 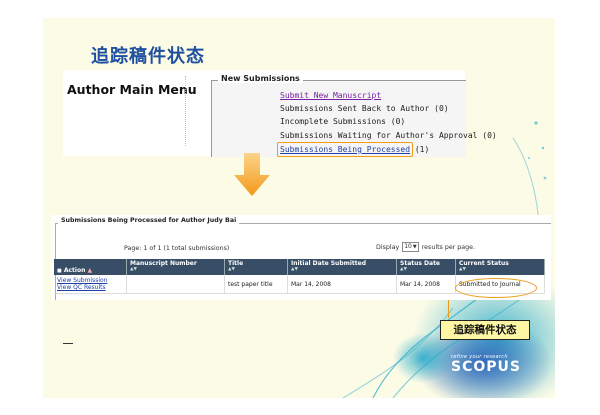 I want to click on action-cell: View Submission View QC Results, so click(x=90, y=284).